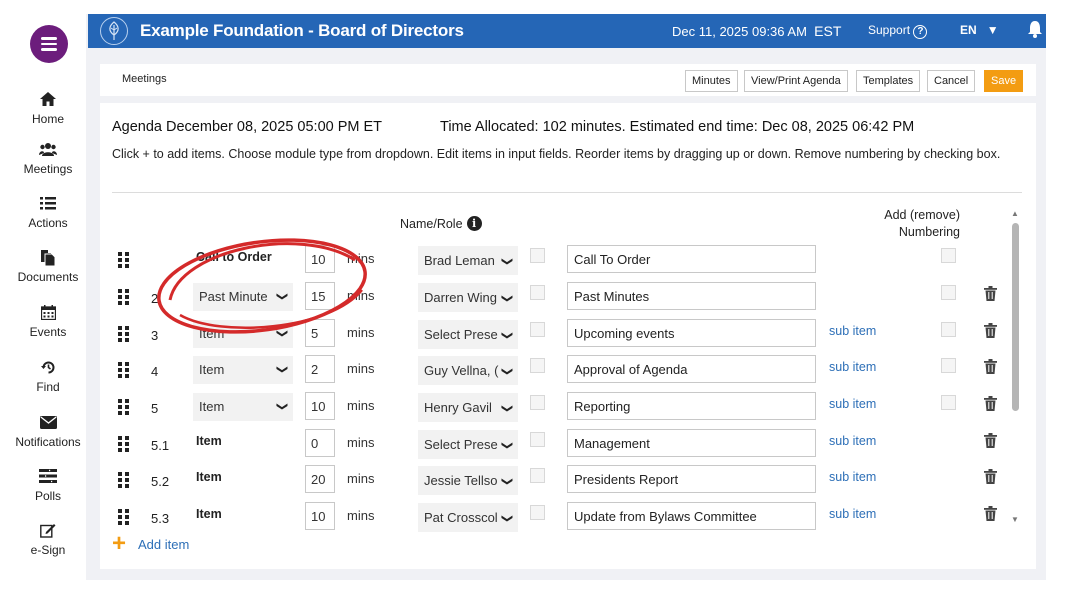 The image size is (1080, 600). Describe the element at coordinates (48, 540) in the screenshot. I see `sidebar-item-esign: e-Sign` at that location.